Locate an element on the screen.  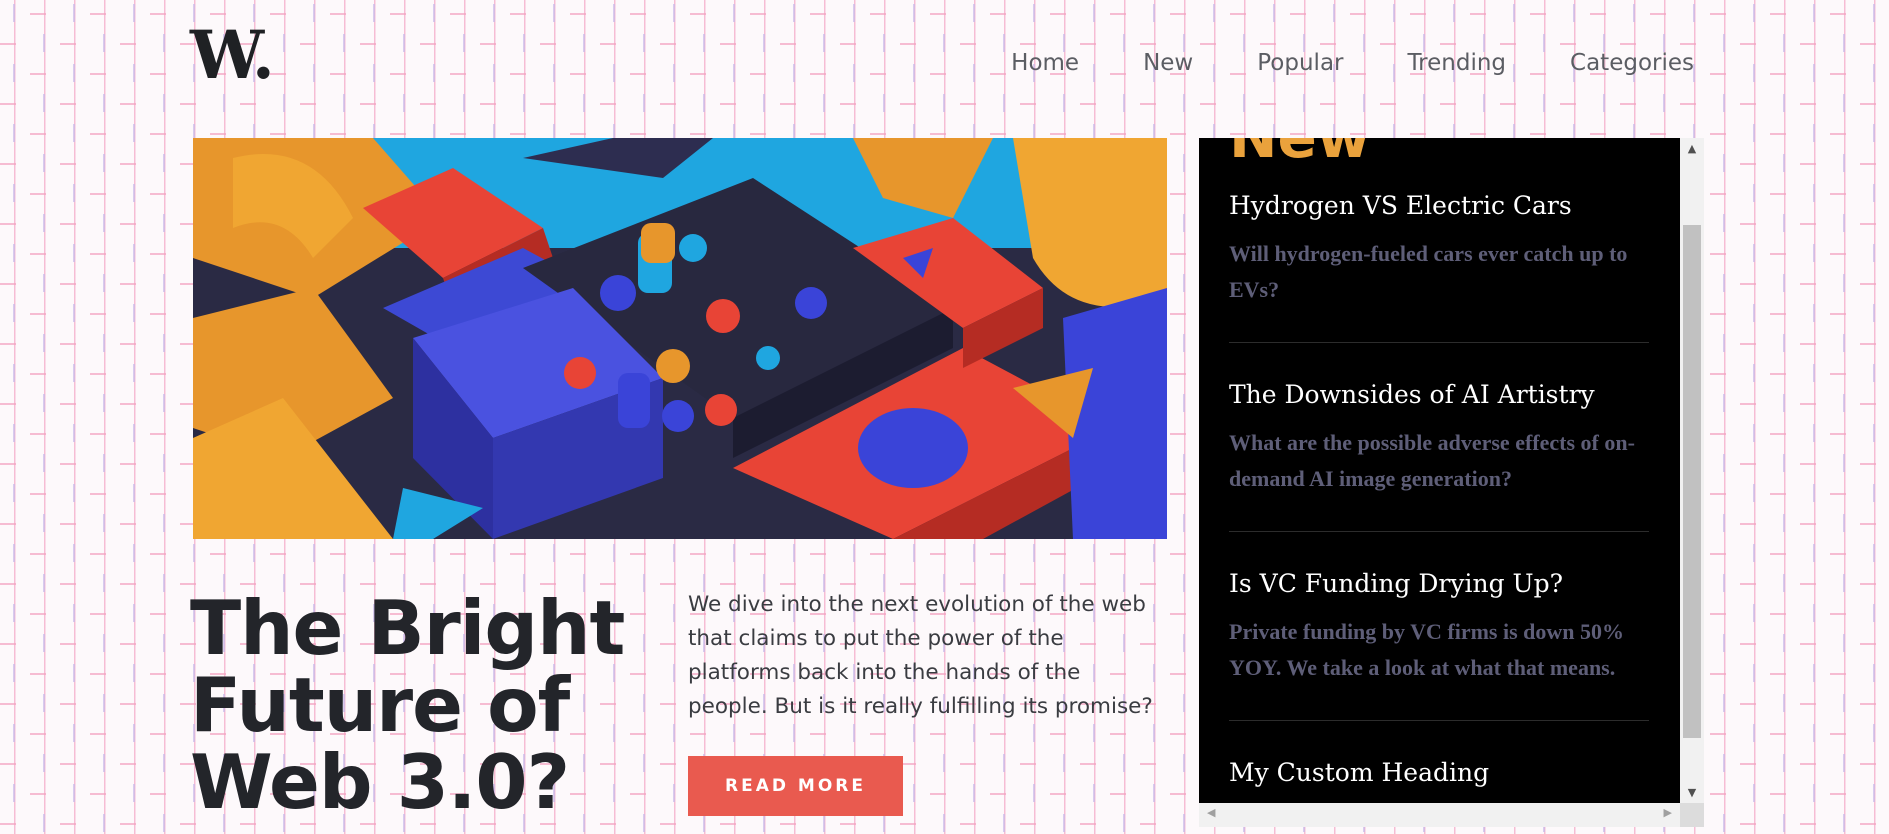
triangle-left-icon: ◀ is located at coordinates (1211, 812).